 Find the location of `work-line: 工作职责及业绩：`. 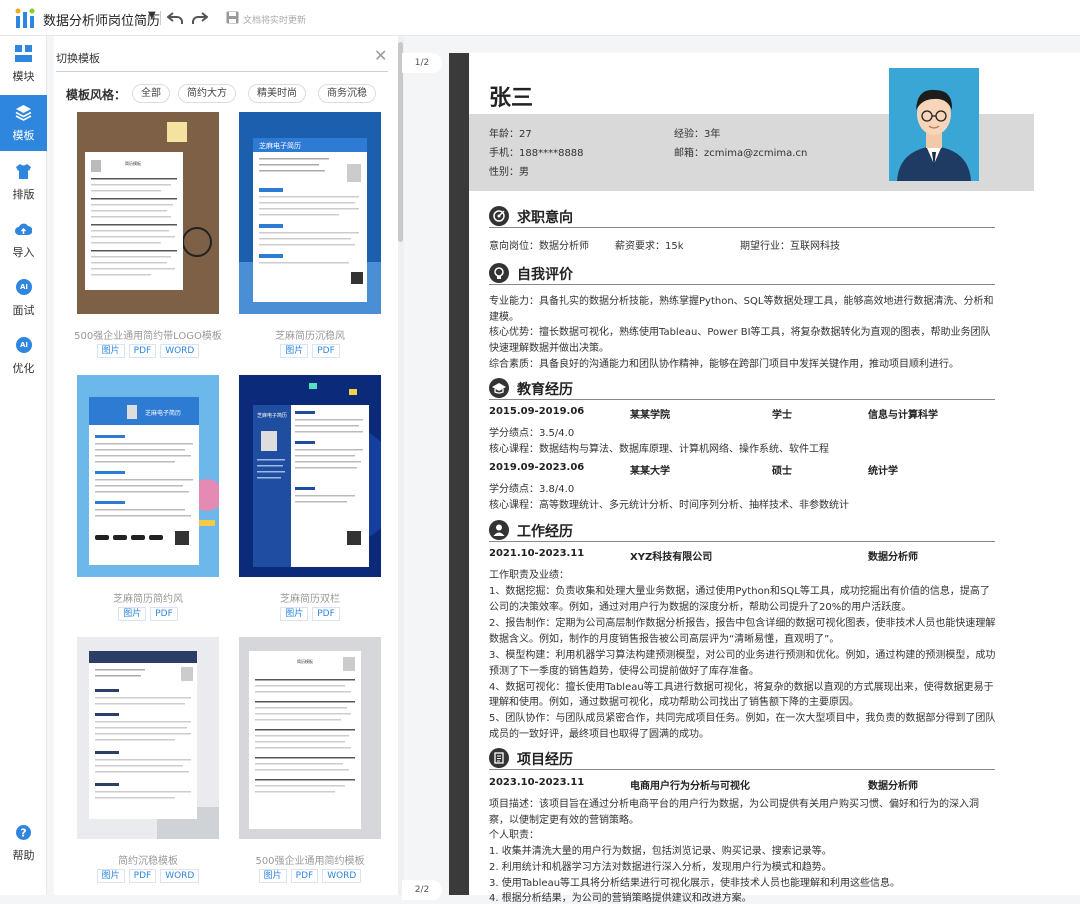

work-line: 工作职责及业绩： is located at coordinates (529, 573).